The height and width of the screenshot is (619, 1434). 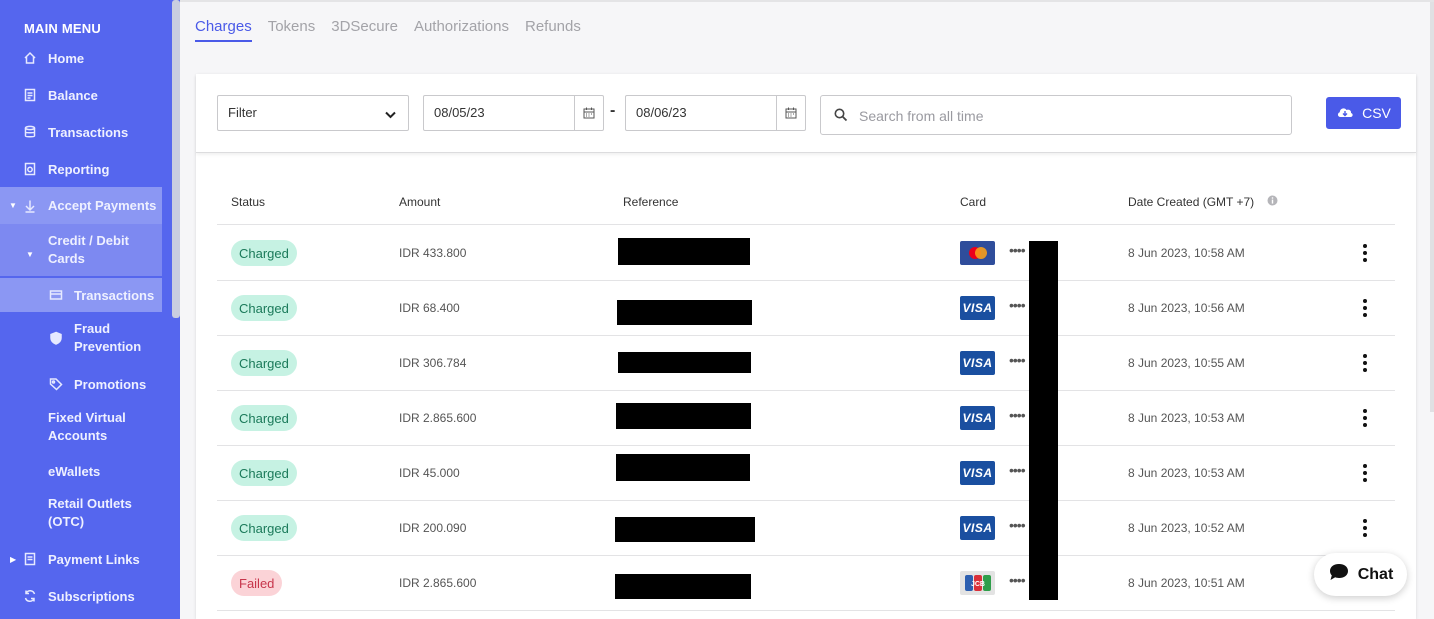 What do you see at coordinates (85, 596) in the screenshot?
I see `sidebar-item-subscriptions: Subscriptions` at bounding box center [85, 596].